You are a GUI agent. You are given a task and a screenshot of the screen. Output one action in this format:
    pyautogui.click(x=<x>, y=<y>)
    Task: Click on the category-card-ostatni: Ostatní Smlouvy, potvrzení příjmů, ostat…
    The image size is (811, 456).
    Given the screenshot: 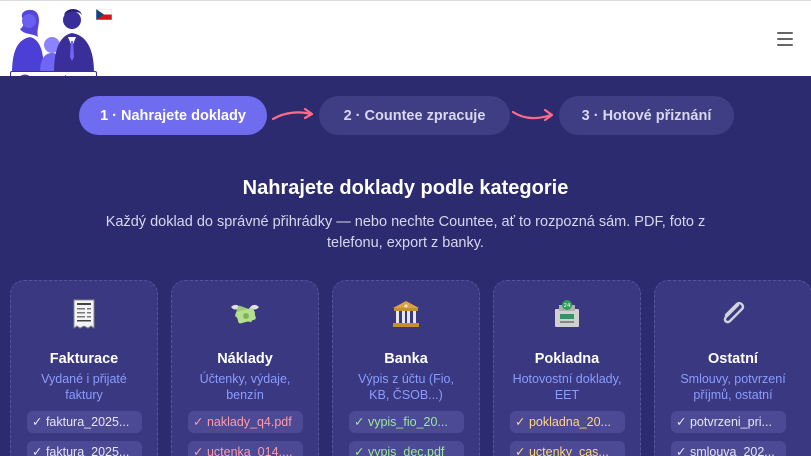 What is the action you would take?
    pyautogui.click(x=732, y=368)
    